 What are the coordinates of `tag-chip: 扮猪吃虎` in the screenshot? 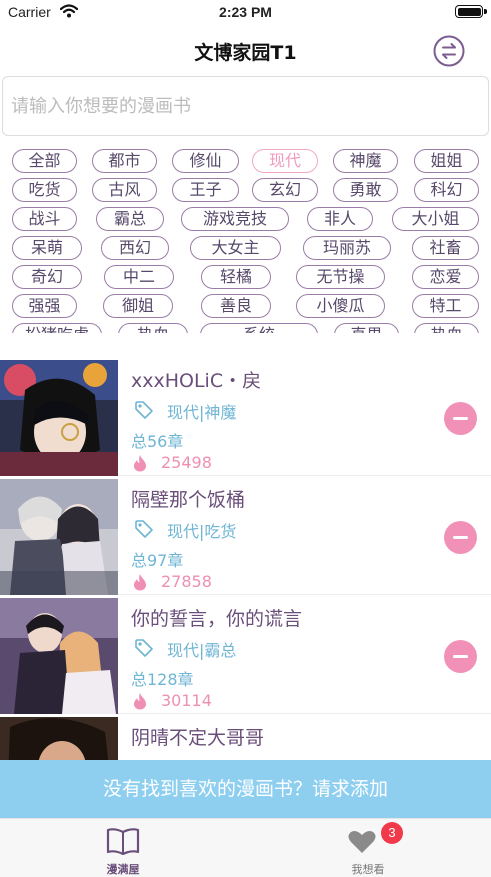 It's located at (57, 328).